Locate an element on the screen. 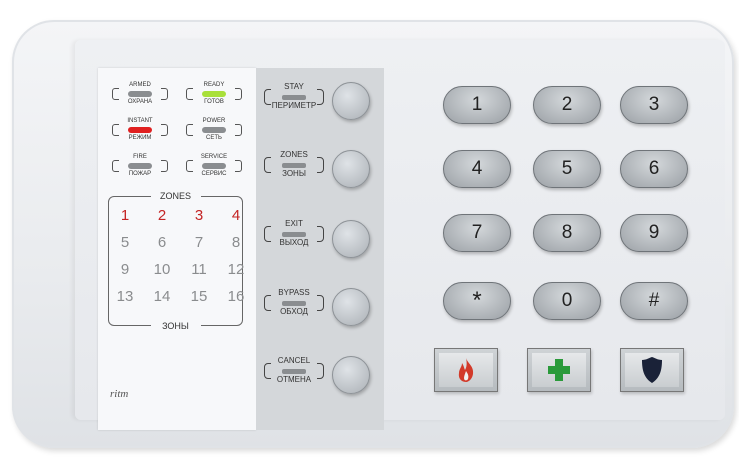 The height and width of the screenshot is (459, 739). led-label-bottom: РЕЖИМ is located at coordinates (140, 138).